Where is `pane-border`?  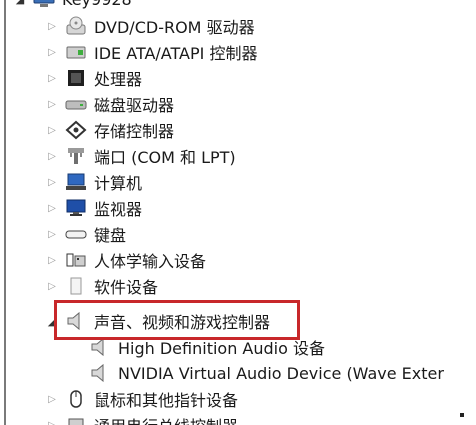 pane-border is located at coordinates (5, 212).